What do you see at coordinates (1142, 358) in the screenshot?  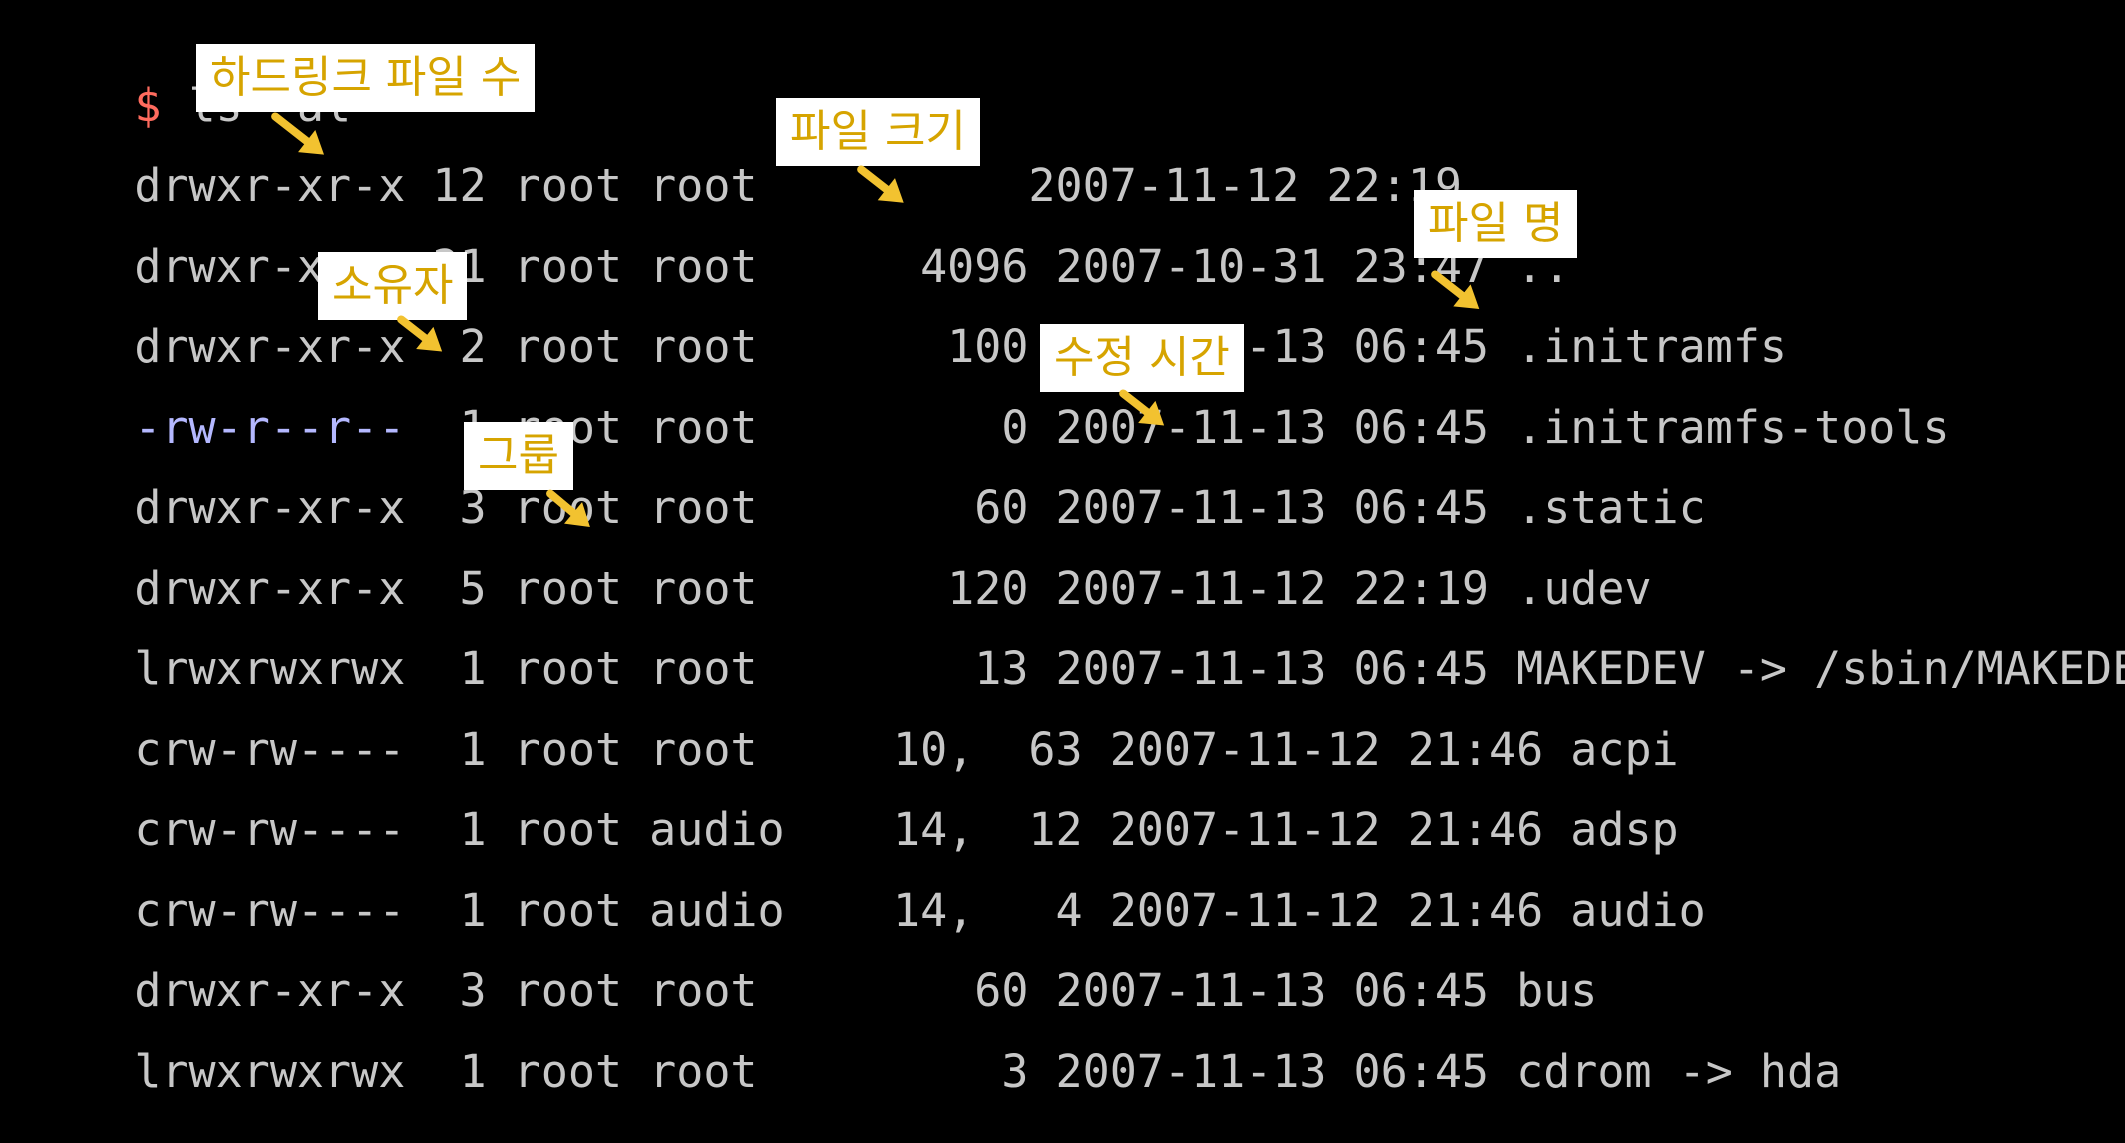 I see `modified-time-label: 수정 시간` at bounding box center [1142, 358].